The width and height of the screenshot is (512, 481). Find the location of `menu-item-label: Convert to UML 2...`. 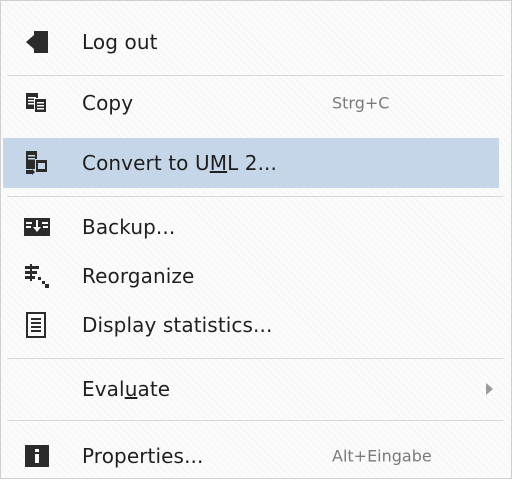

menu-item-label: Convert to UML 2... is located at coordinates (179, 163).